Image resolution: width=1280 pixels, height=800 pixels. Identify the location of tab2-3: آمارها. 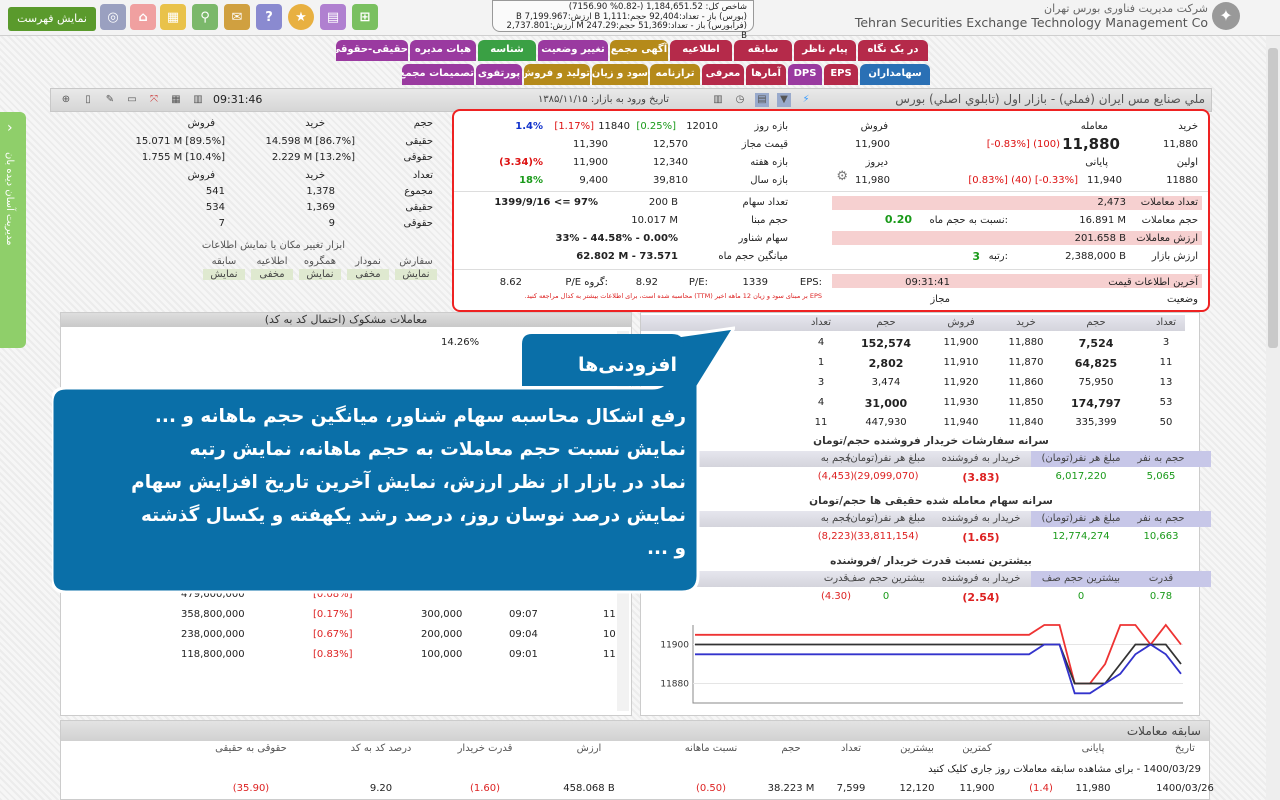
(766, 74).